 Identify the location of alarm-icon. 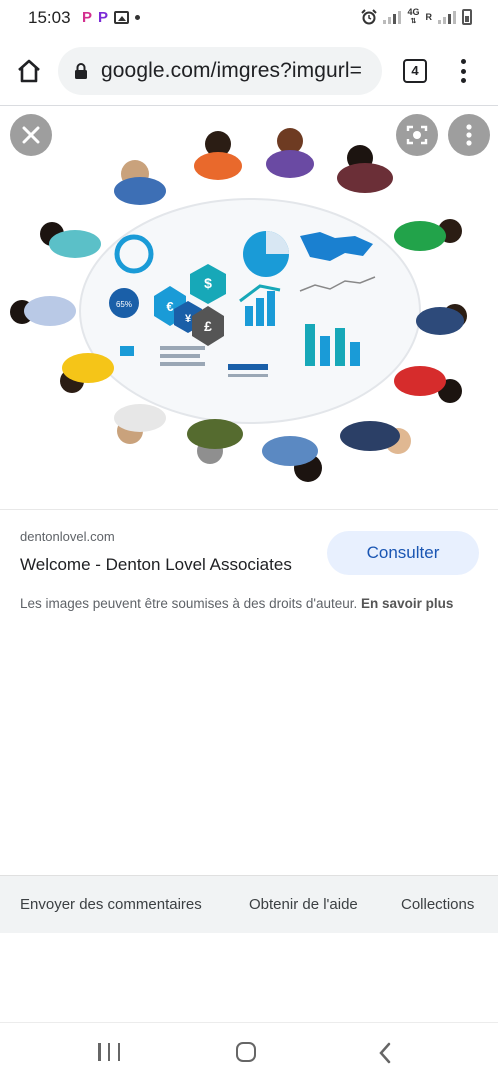
(369, 17).